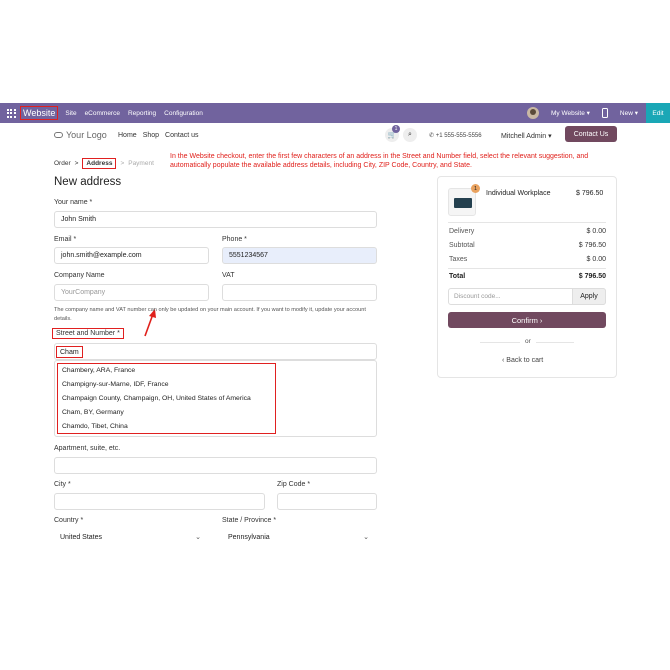 The width and height of the screenshot is (670, 670). Describe the element at coordinates (215, 219) in the screenshot. I see `name-field: John Smith` at that location.